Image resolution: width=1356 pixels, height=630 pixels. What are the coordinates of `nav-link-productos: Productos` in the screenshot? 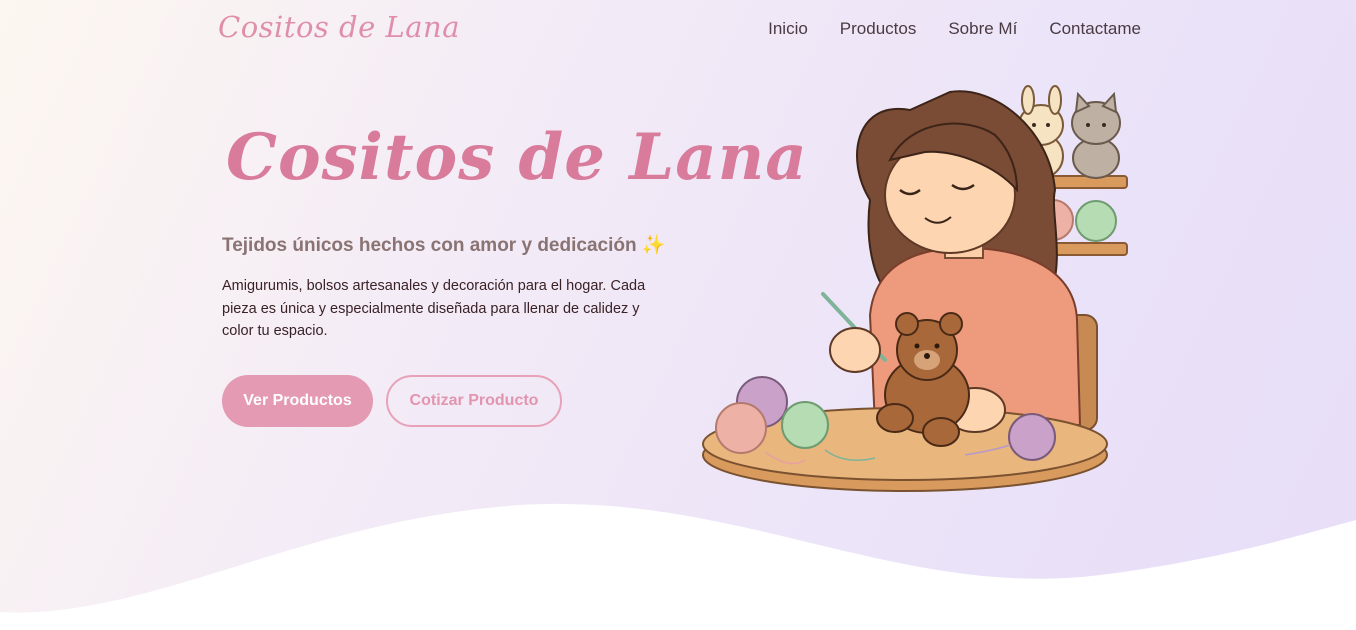 It's located at (878, 29).